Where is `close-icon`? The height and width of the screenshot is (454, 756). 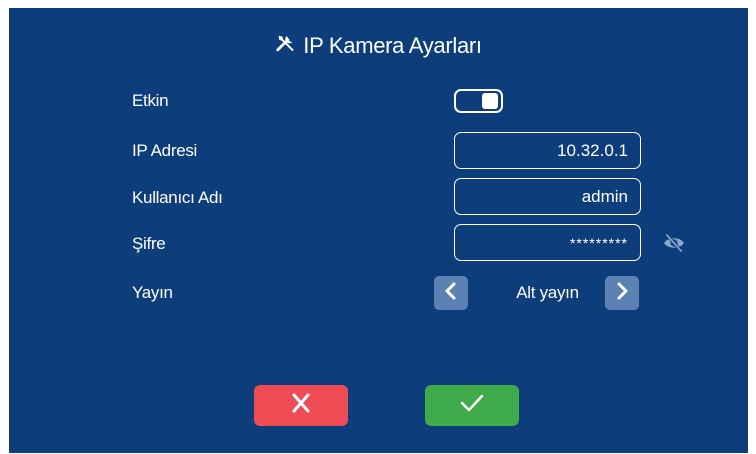 close-icon is located at coordinates (301, 405).